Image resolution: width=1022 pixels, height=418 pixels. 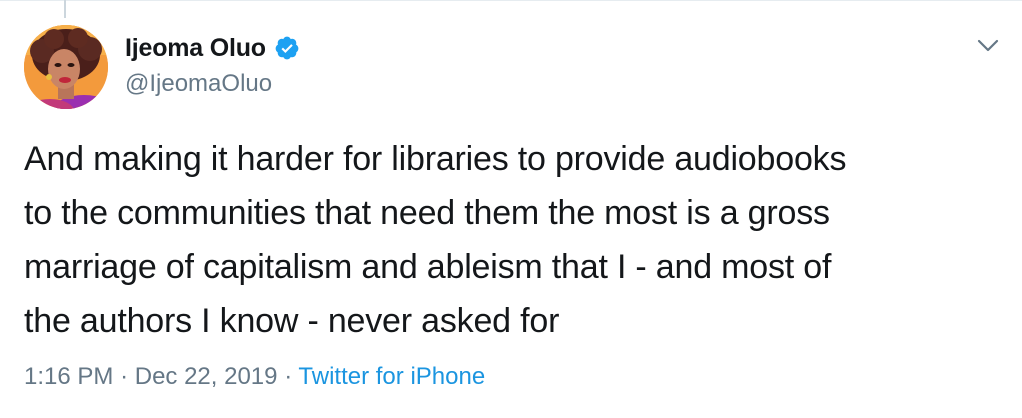 What do you see at coordinates (292, 321) in the screenshot?
I see `tweet-text-line: the authors I know - never asked for` at bounding box center [292, 321].